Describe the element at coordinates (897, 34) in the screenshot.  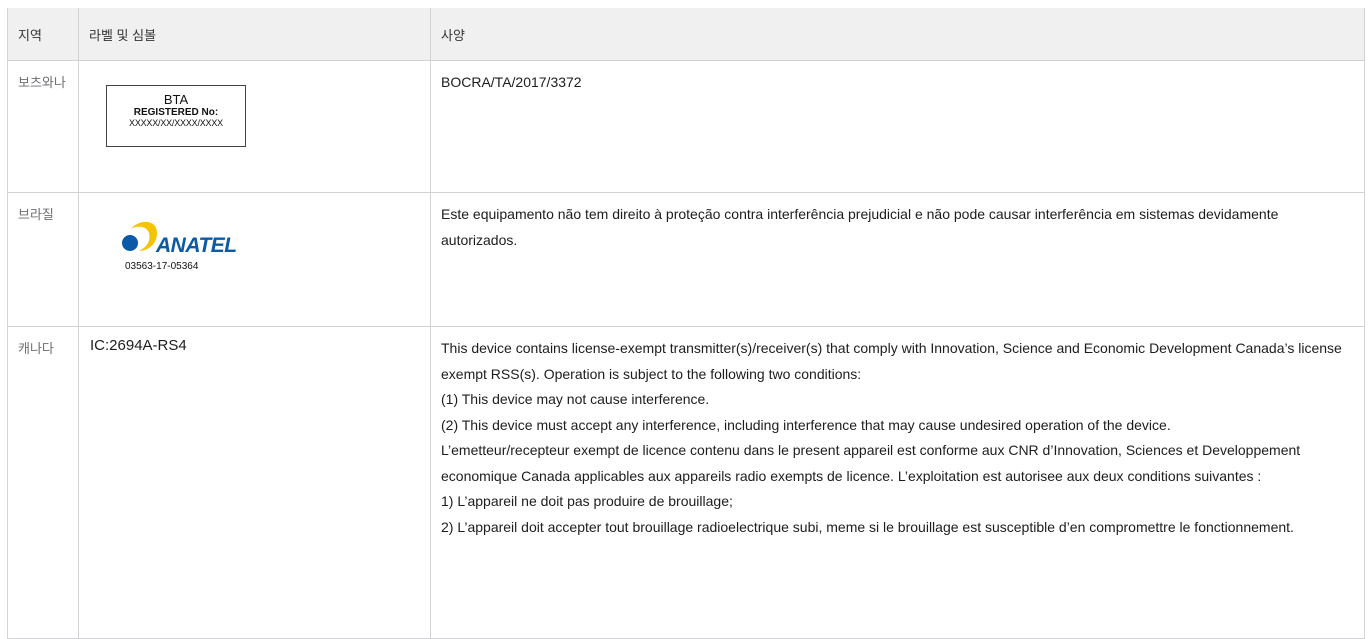
I see `header-spec: 사양` at that location.